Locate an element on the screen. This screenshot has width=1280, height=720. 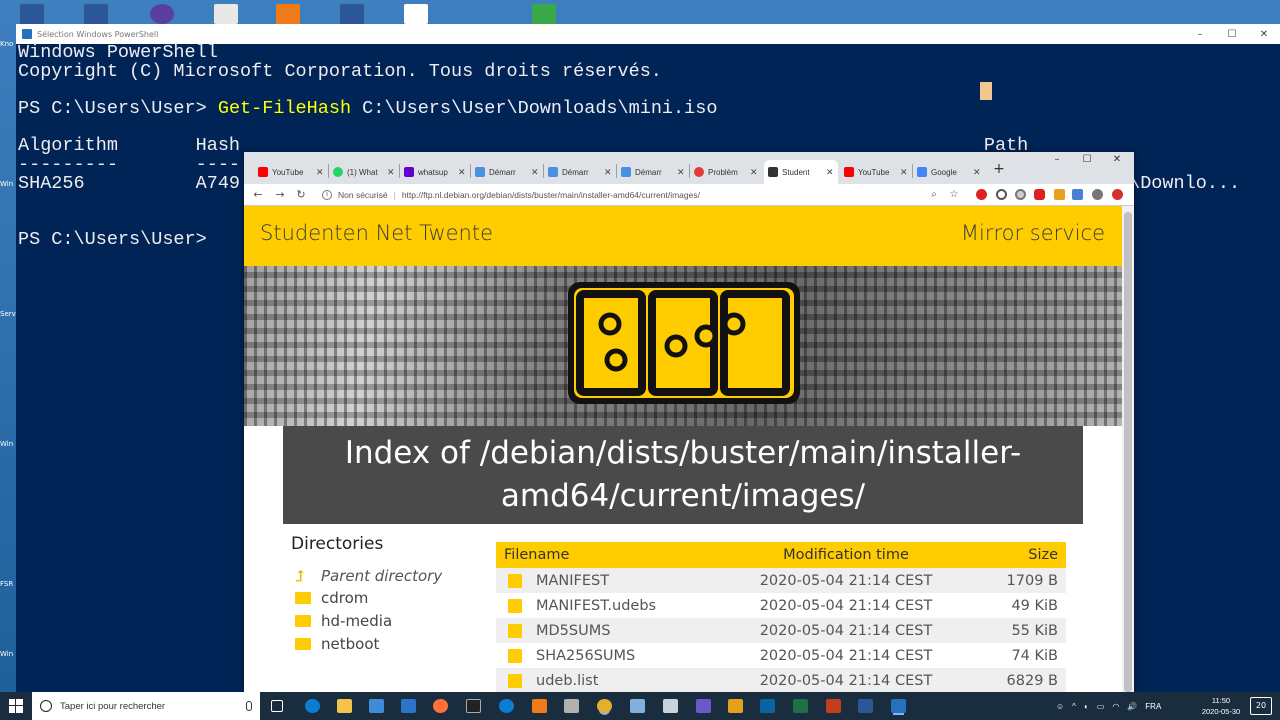
reload-icon: ↻ is located at coordinates (301, 195).